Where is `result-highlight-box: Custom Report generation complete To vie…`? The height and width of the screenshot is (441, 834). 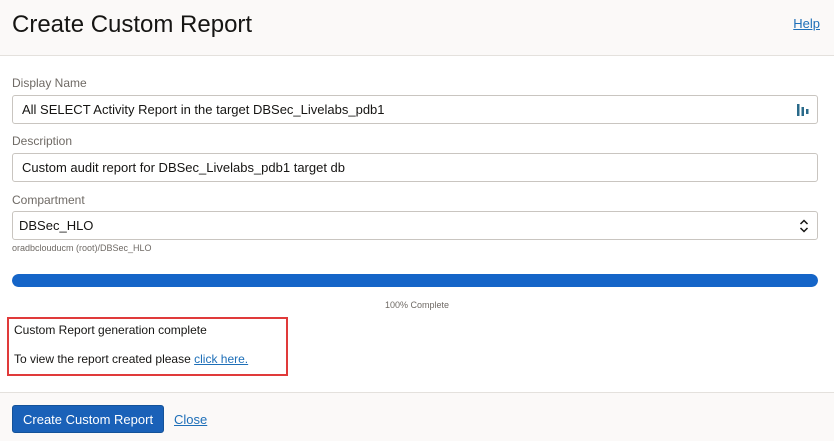 result-highlight-box: Custom Report generation complete To vie… is located at coordinates (147, 346).